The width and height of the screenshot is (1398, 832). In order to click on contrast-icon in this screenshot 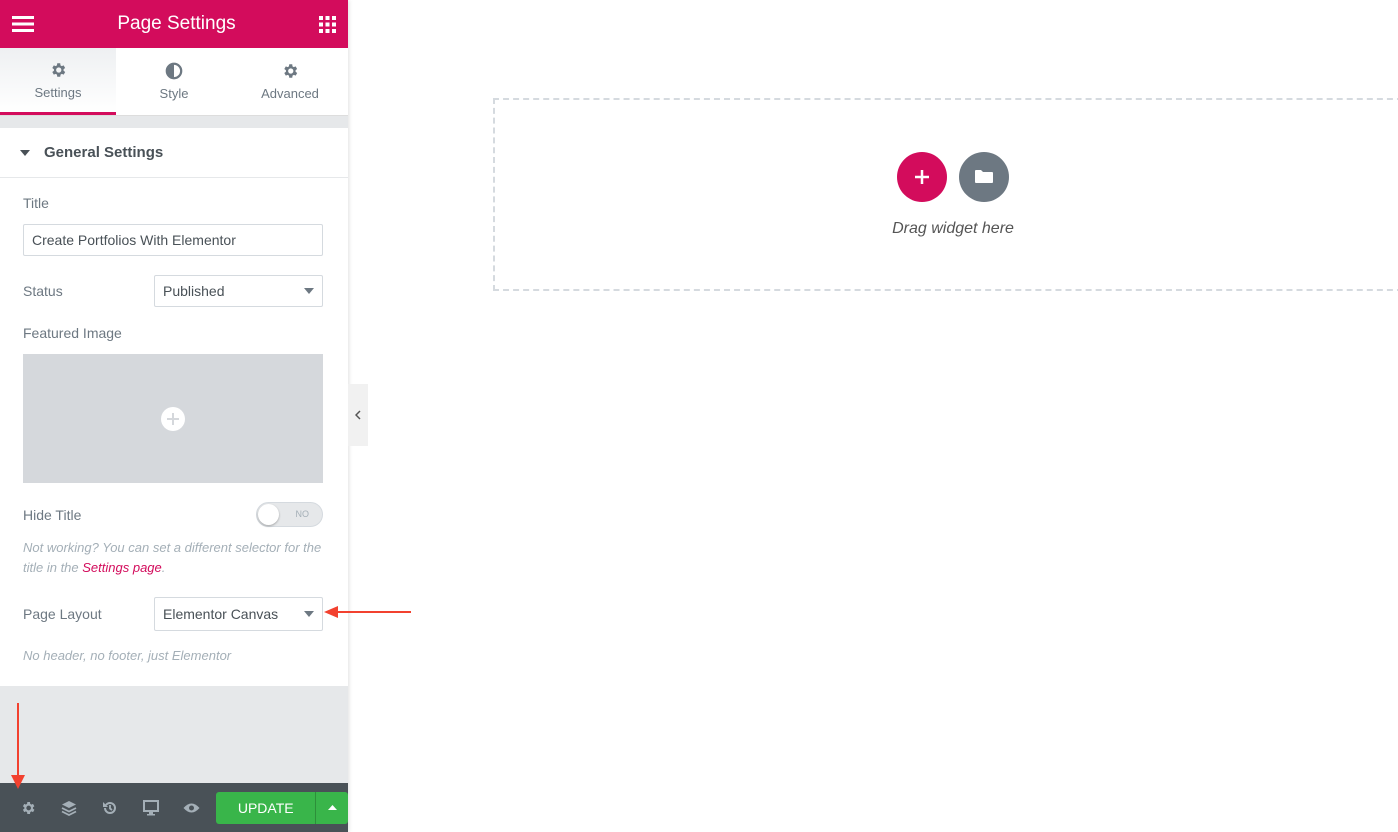, I will do `click(174, 71)`.